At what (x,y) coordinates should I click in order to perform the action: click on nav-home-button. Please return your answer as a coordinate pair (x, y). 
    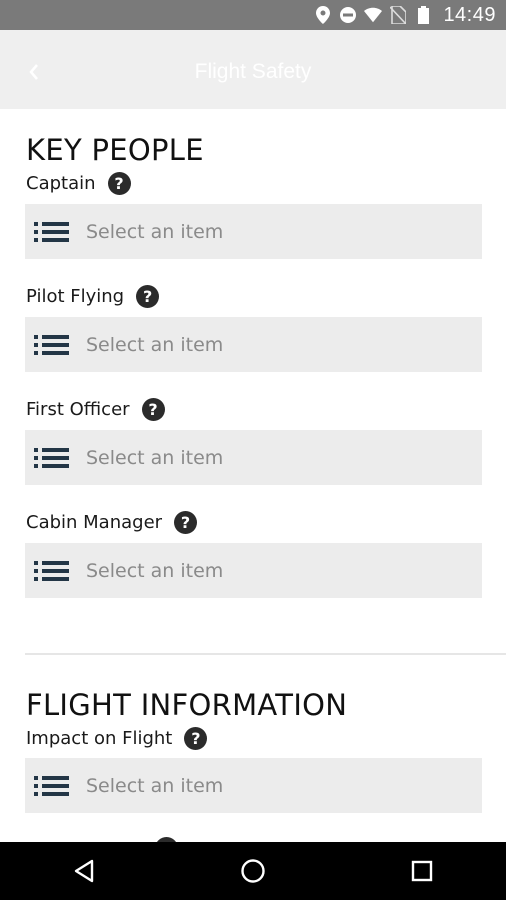
    Looking at the image, I should click on (253, 871).